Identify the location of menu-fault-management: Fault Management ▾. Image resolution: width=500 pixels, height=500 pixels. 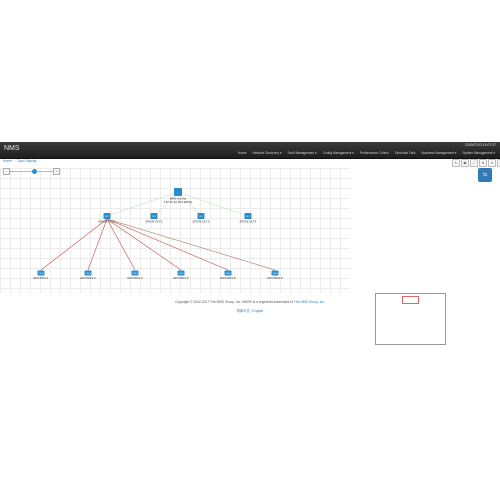
(302, 153).